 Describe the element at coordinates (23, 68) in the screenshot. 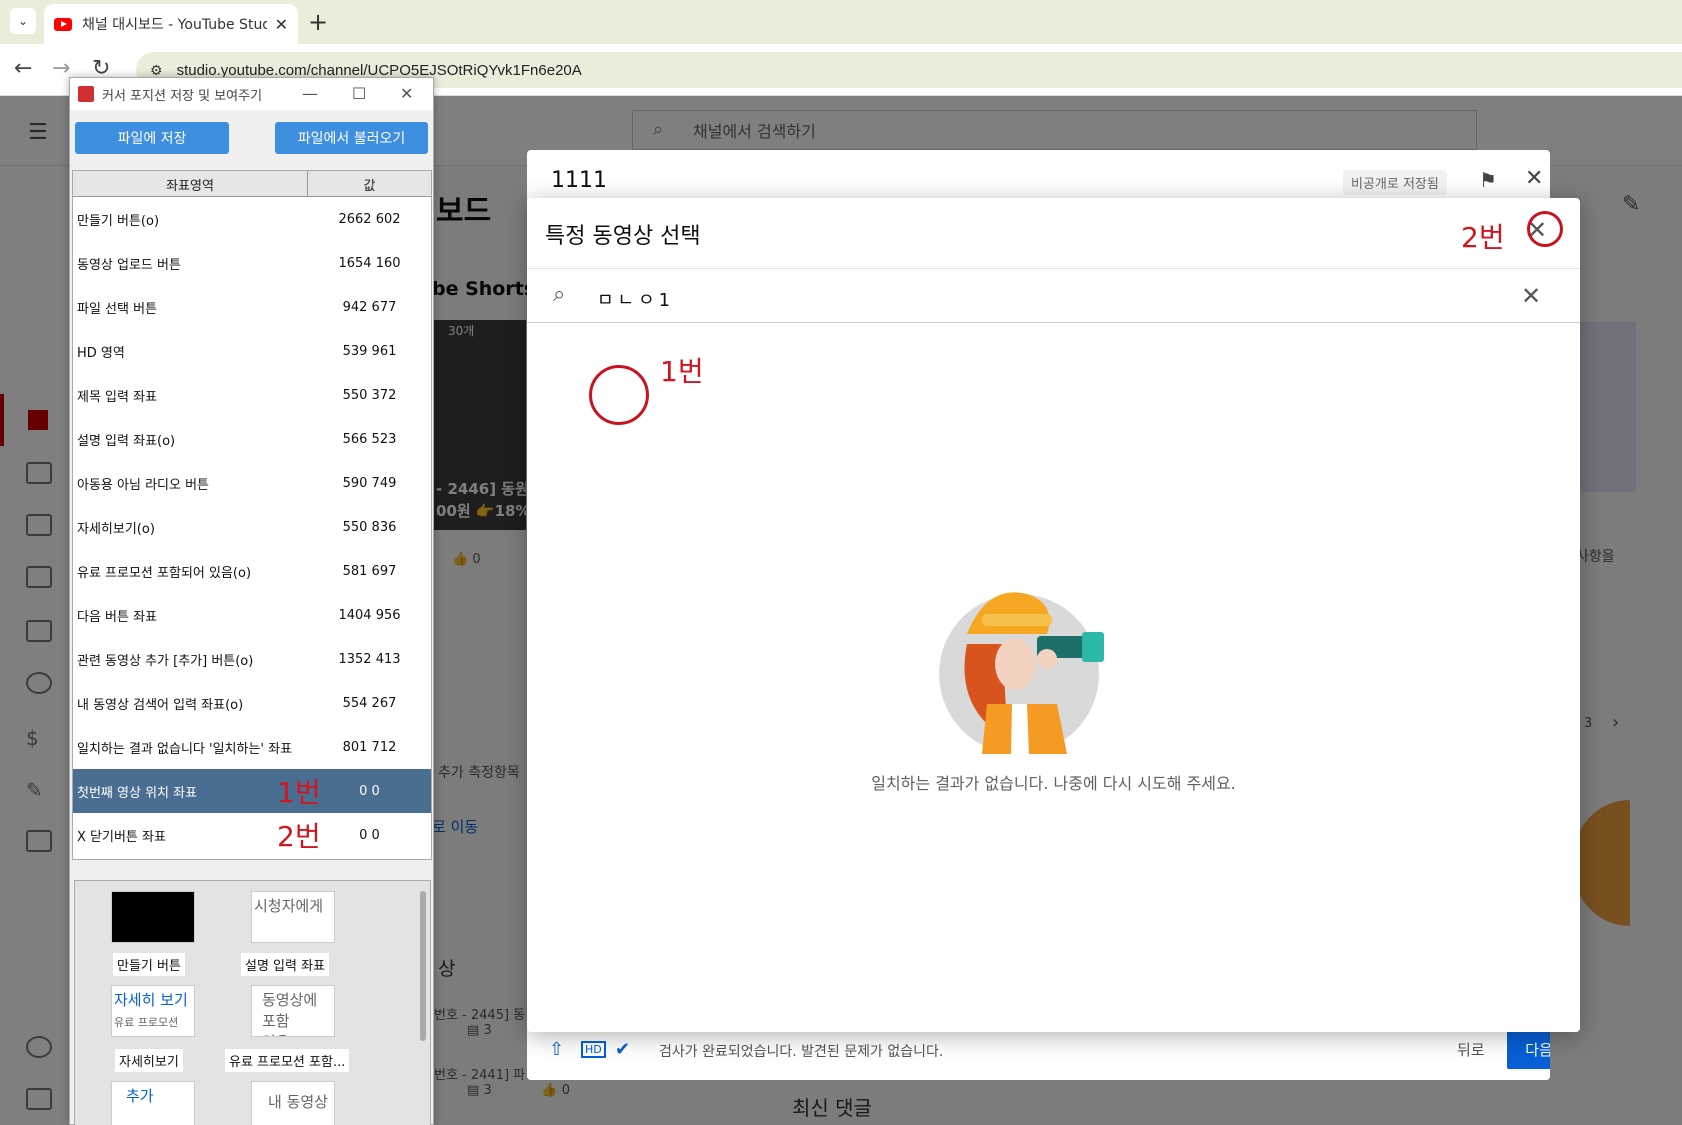

I see `back-icon: ←` at that location.